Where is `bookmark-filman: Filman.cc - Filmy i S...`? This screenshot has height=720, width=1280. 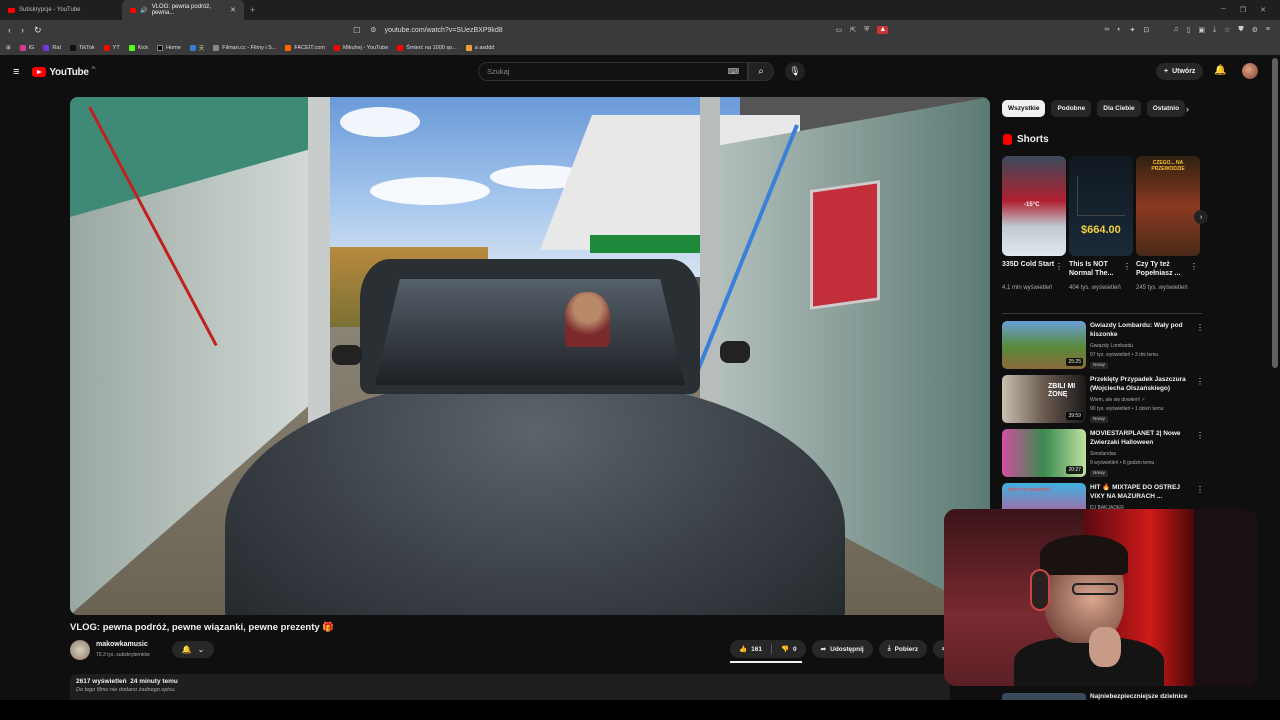
bookmark-filman: Filman.cc - Filmy i S... is located at coordinates (244, 47).